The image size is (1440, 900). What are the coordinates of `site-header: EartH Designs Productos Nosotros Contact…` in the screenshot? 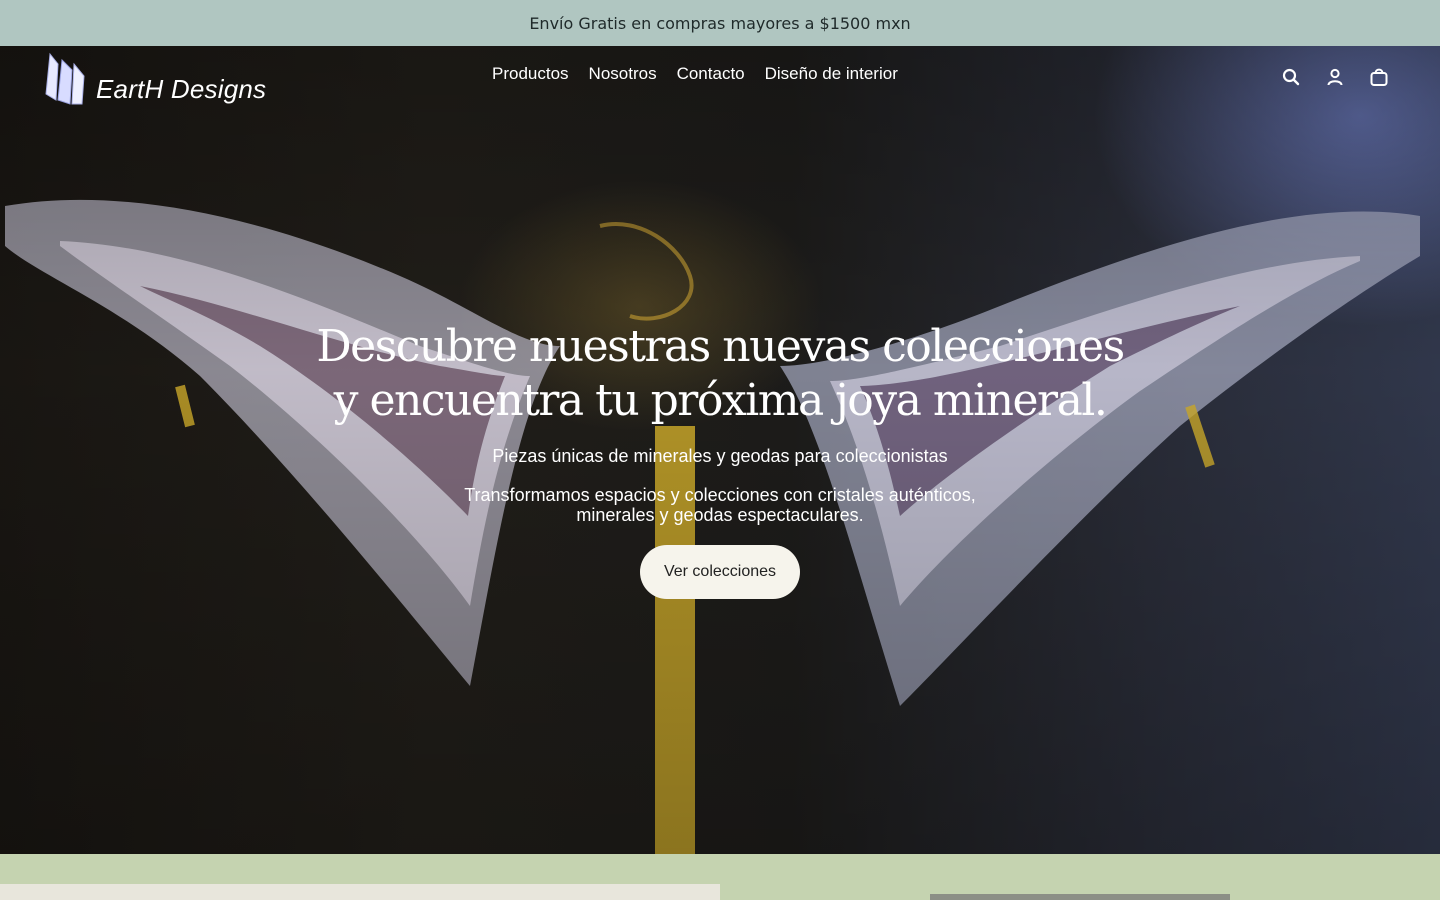 It's located at (720, 78).